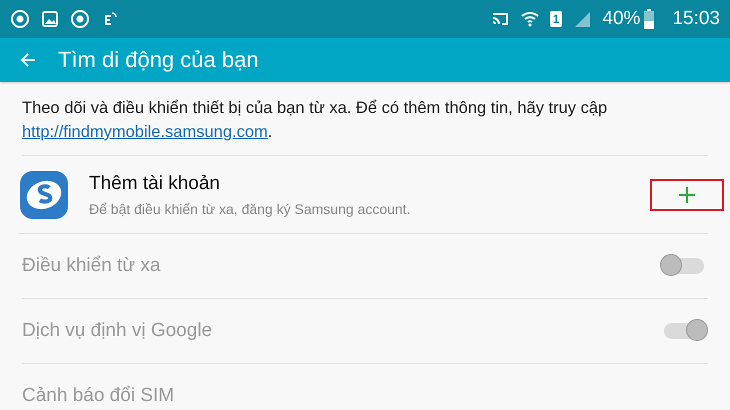  I want to click on add-account-subtitle: Để bật điều khiển từ xa, đăng ký Samsung account., so click(250, 208).